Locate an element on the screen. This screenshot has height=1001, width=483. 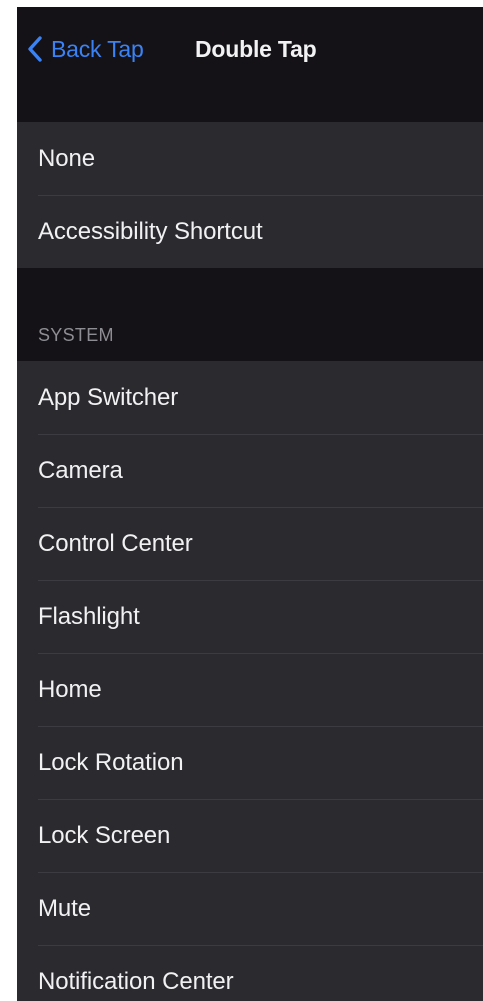
option-label: Accessibility Shortcut is located at coordinates (150, 231).